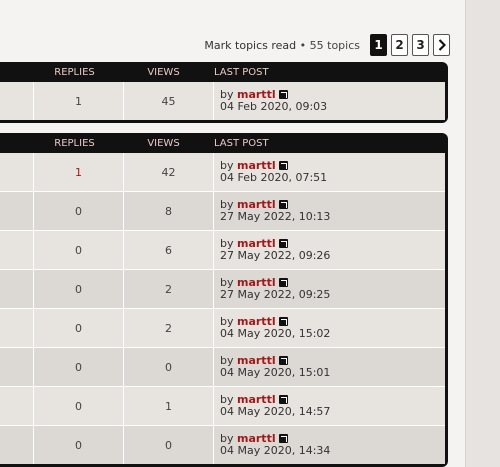 The image size is (500, 467). What do you see at coordinates (274, 106) in the screenshot?
I see `last-post-date: 04 Feb 2020, 09:03` at bounding box center [274, 106].